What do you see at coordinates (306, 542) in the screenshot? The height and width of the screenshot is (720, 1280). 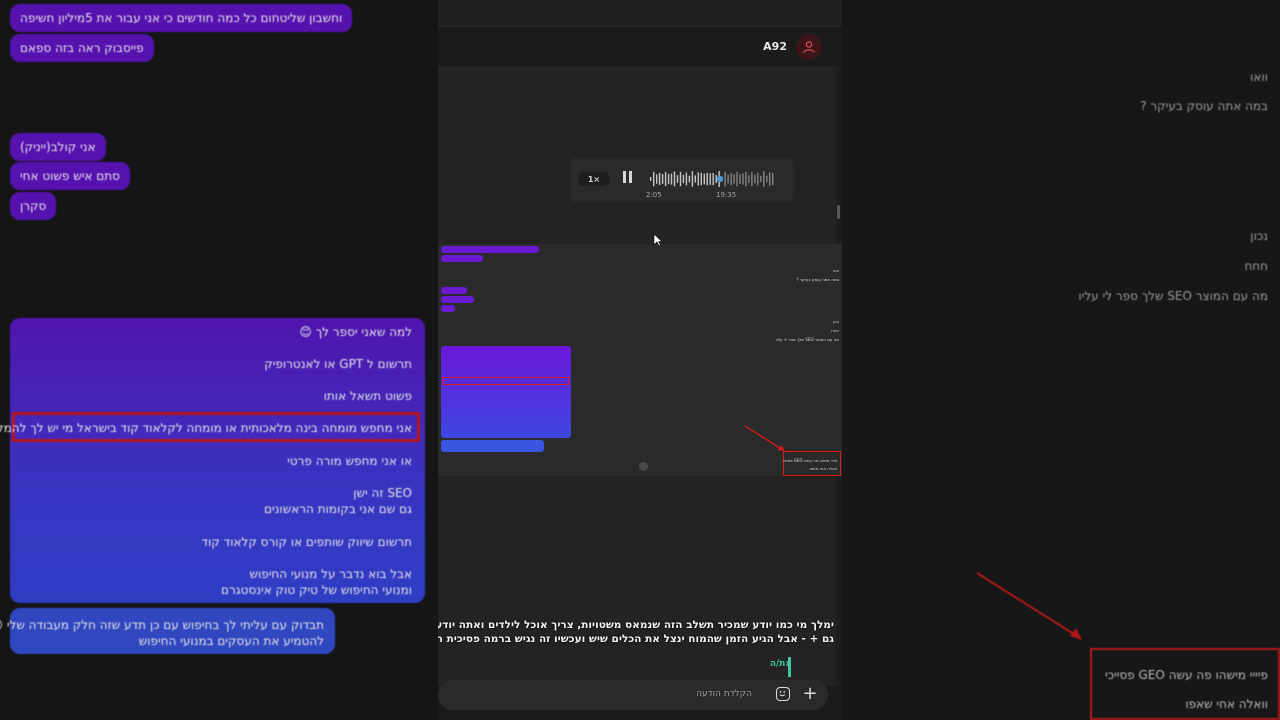 I see `left-block-line: תרשום שיווק שותפים או קורס קלאוד קוד` at bounding box center [306, 542].